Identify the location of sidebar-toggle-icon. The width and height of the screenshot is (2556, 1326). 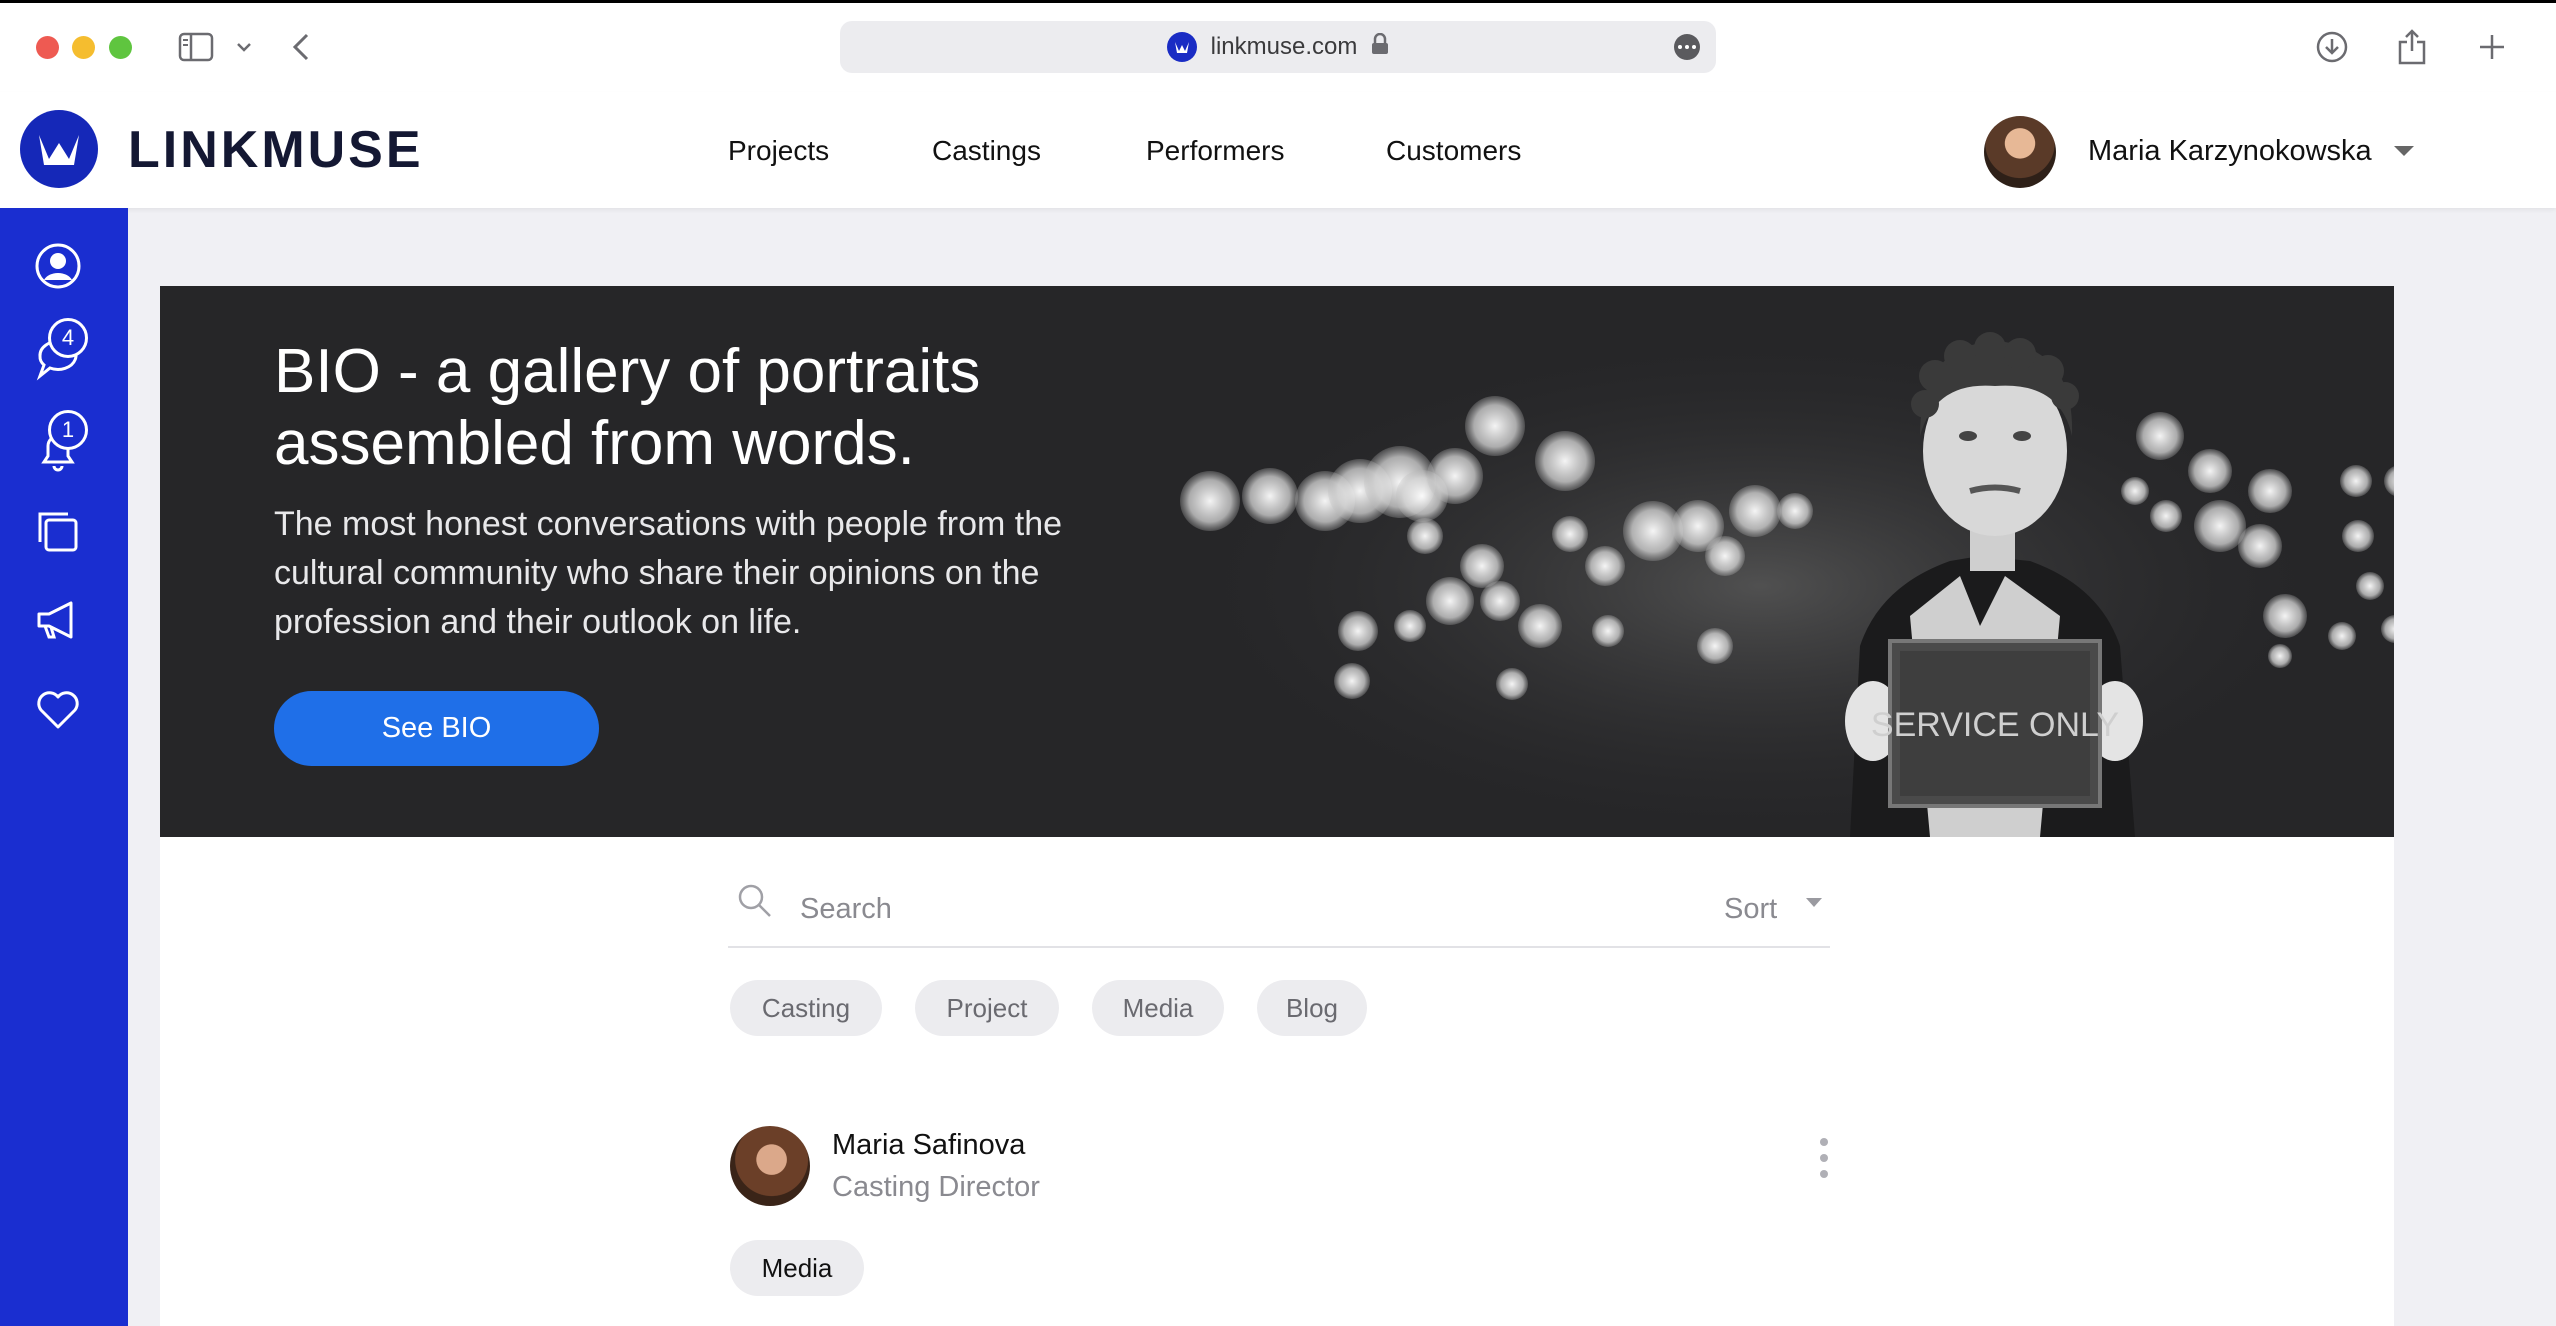
(196, 47).